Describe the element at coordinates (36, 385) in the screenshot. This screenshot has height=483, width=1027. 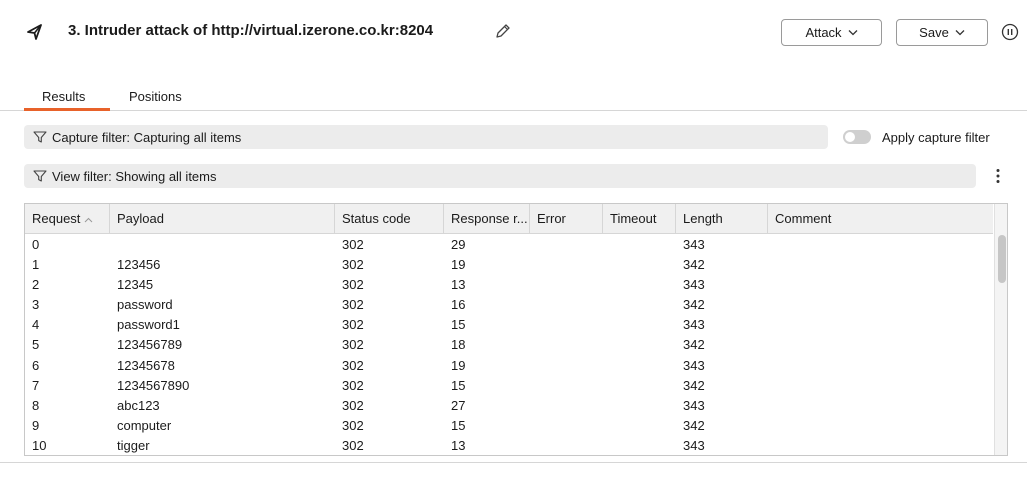
I see `cell-request: 7` at that location.